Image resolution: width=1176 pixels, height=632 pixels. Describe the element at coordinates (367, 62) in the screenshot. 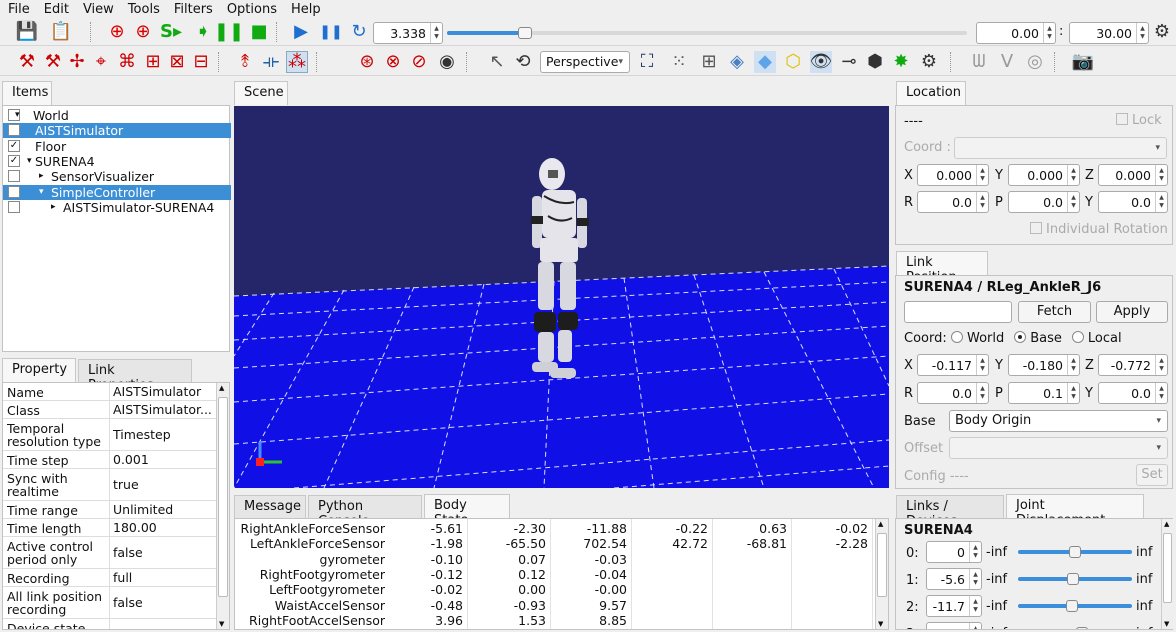

I see `collision-icon-1: ⊛` at that location.